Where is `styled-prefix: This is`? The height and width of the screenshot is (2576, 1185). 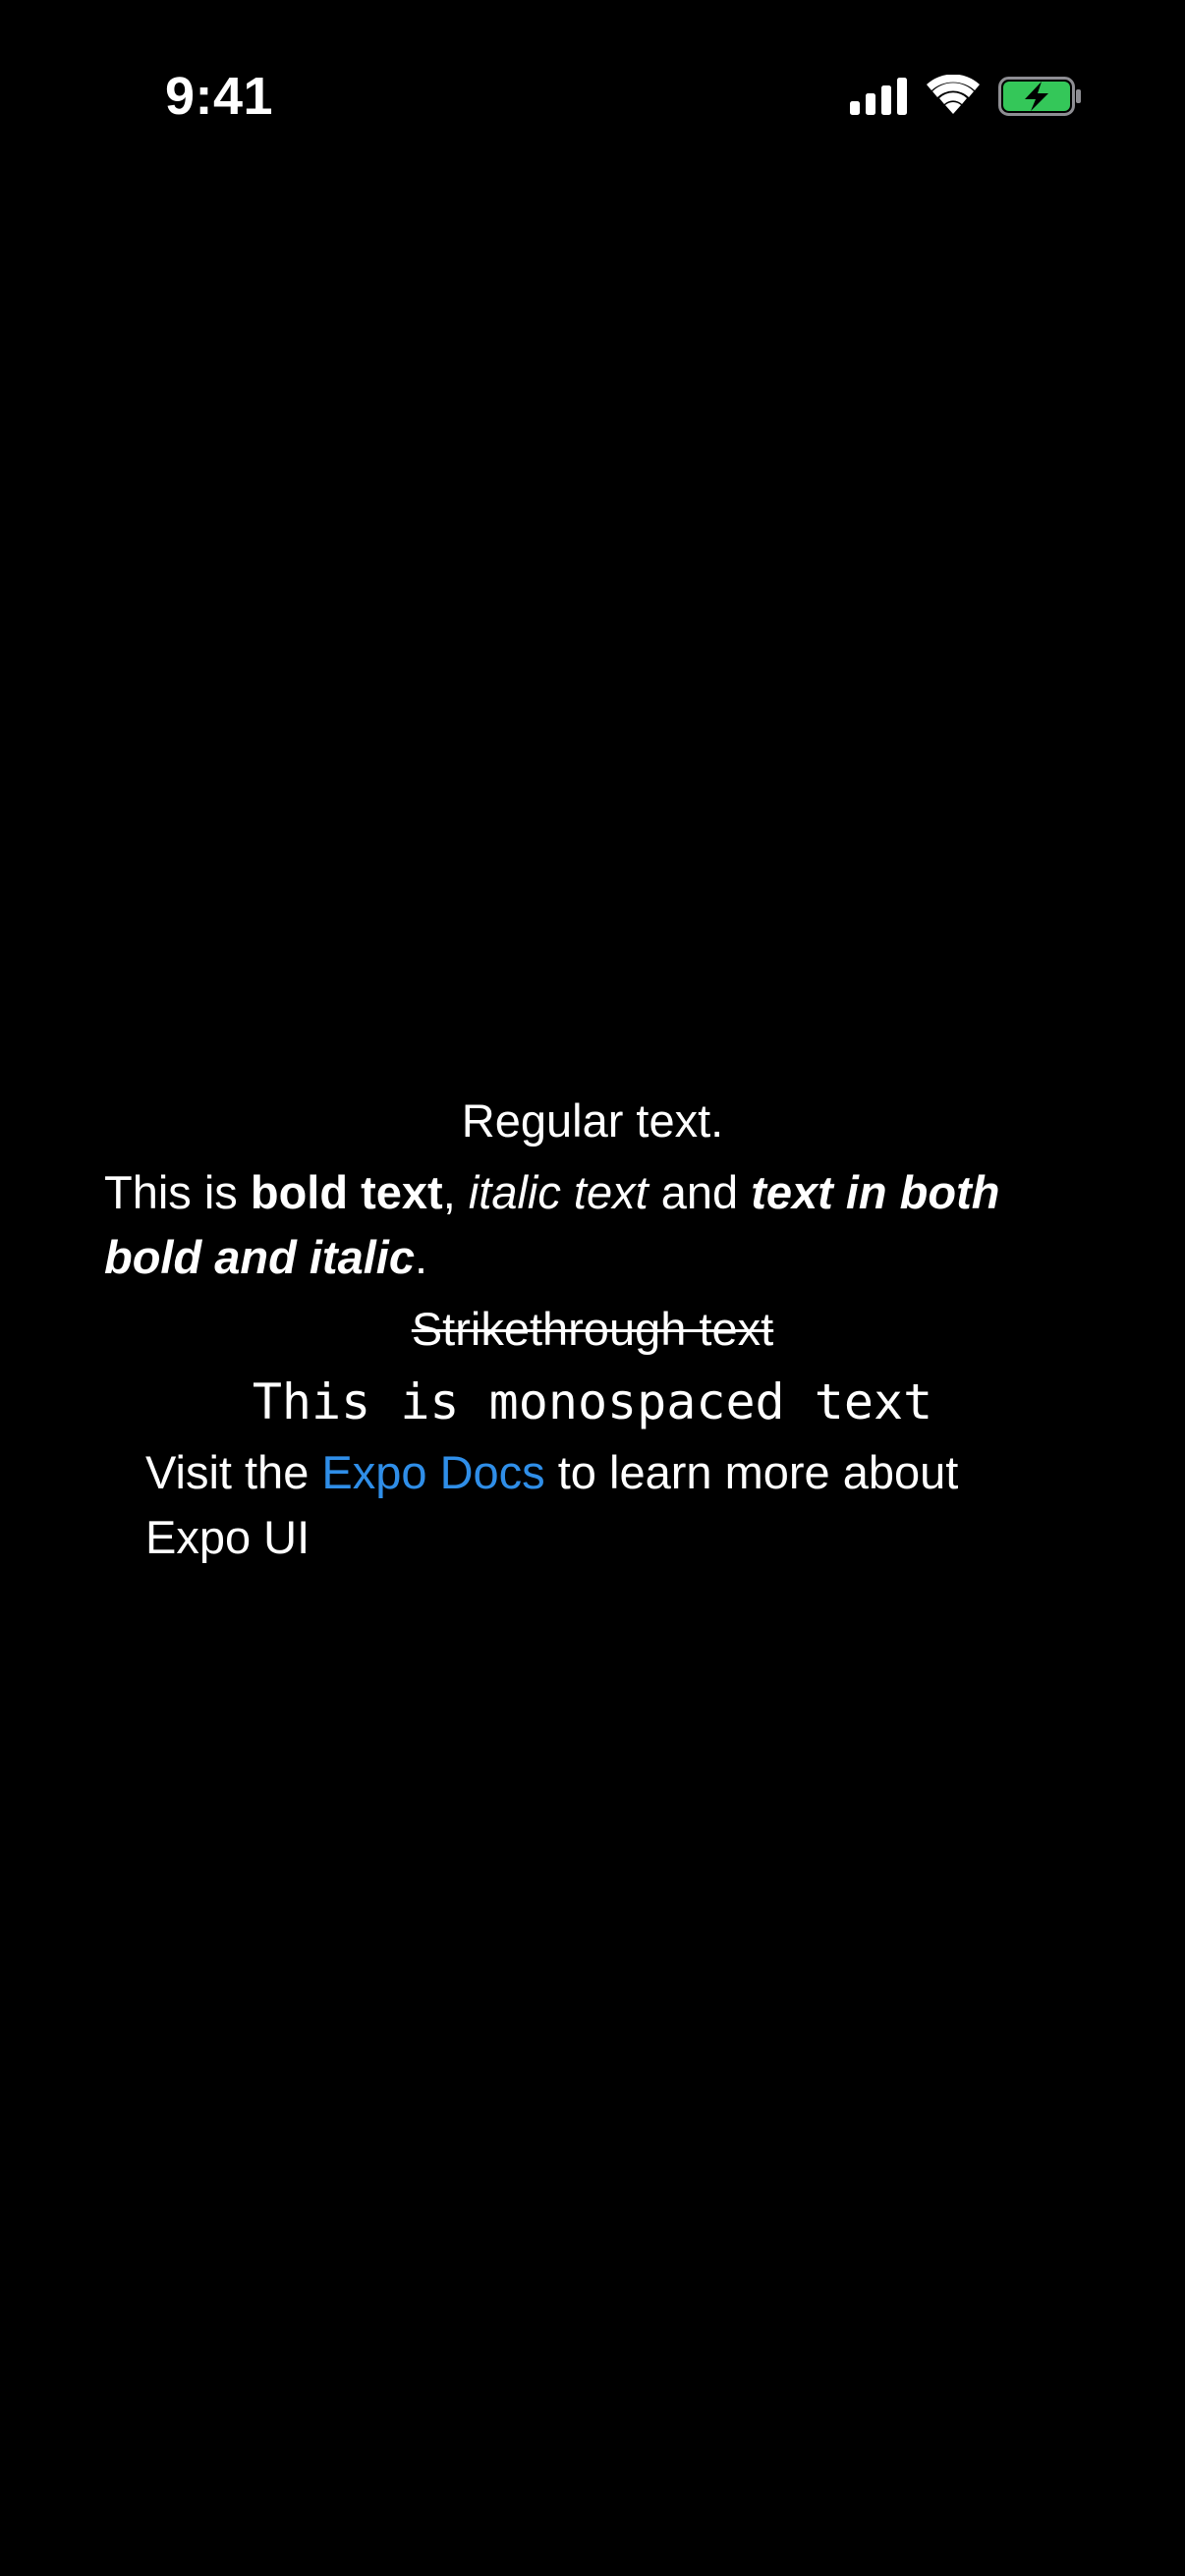 styled-prefix: This is is located at coordinates (178, 1192).